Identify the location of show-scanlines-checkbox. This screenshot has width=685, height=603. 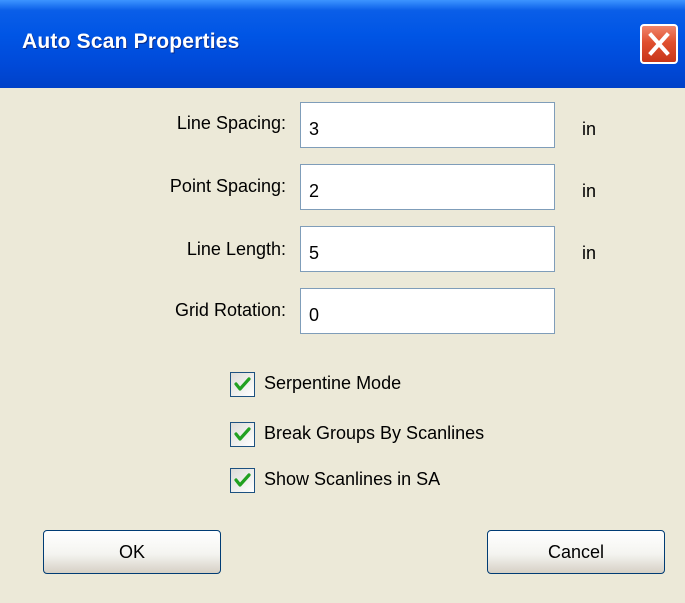
(242, 480).